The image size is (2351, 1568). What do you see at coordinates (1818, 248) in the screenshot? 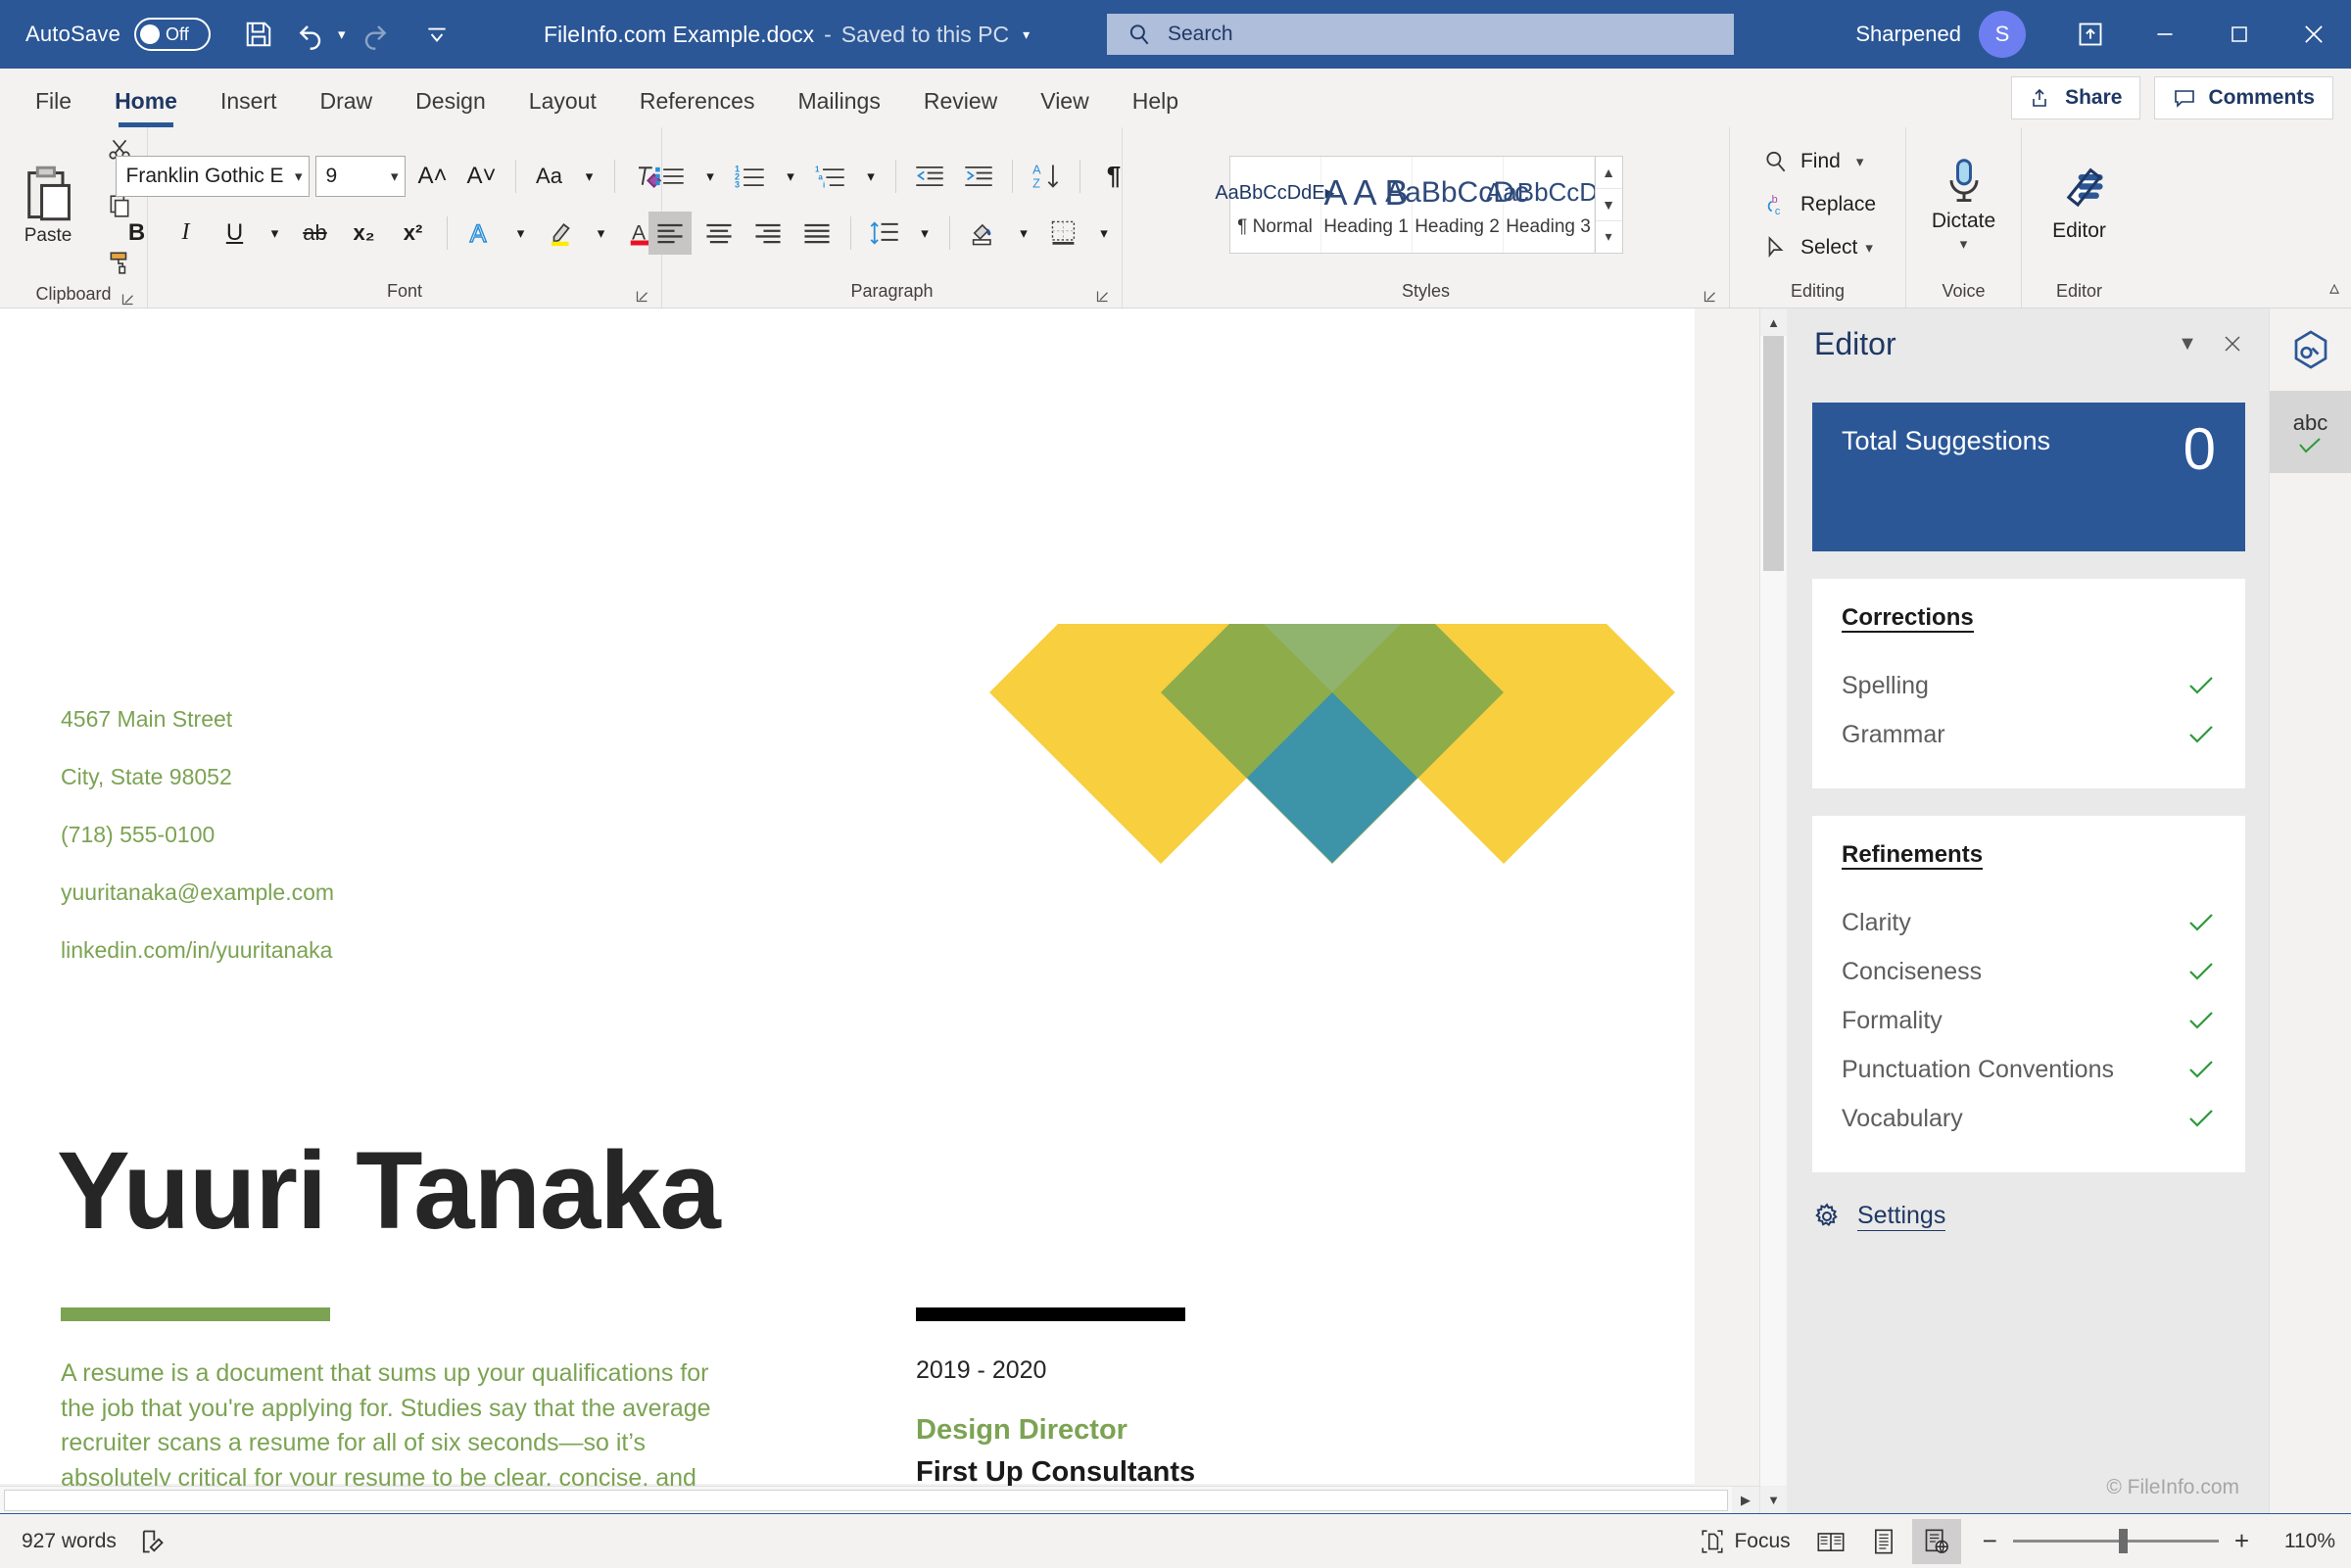
I see `select-button: Select ▾` at bounding box center [1818, 248].